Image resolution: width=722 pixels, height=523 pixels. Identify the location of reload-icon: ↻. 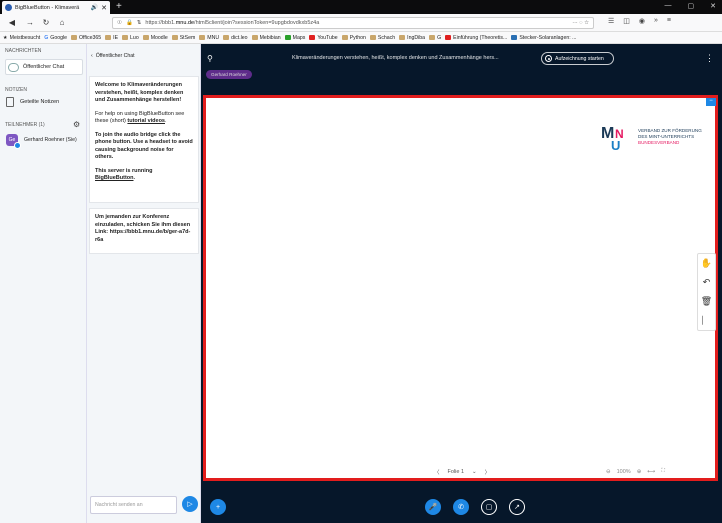
(46, 22).